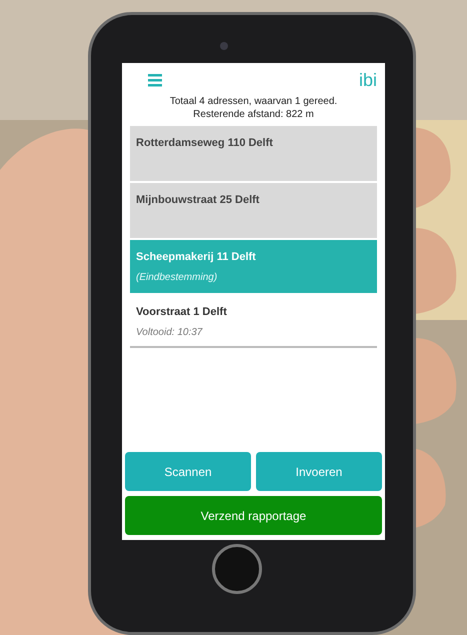 The width and height of the screenshot is (467, 635). I want to click on send-report-button: Verzend rapportage, so click(253, 515).